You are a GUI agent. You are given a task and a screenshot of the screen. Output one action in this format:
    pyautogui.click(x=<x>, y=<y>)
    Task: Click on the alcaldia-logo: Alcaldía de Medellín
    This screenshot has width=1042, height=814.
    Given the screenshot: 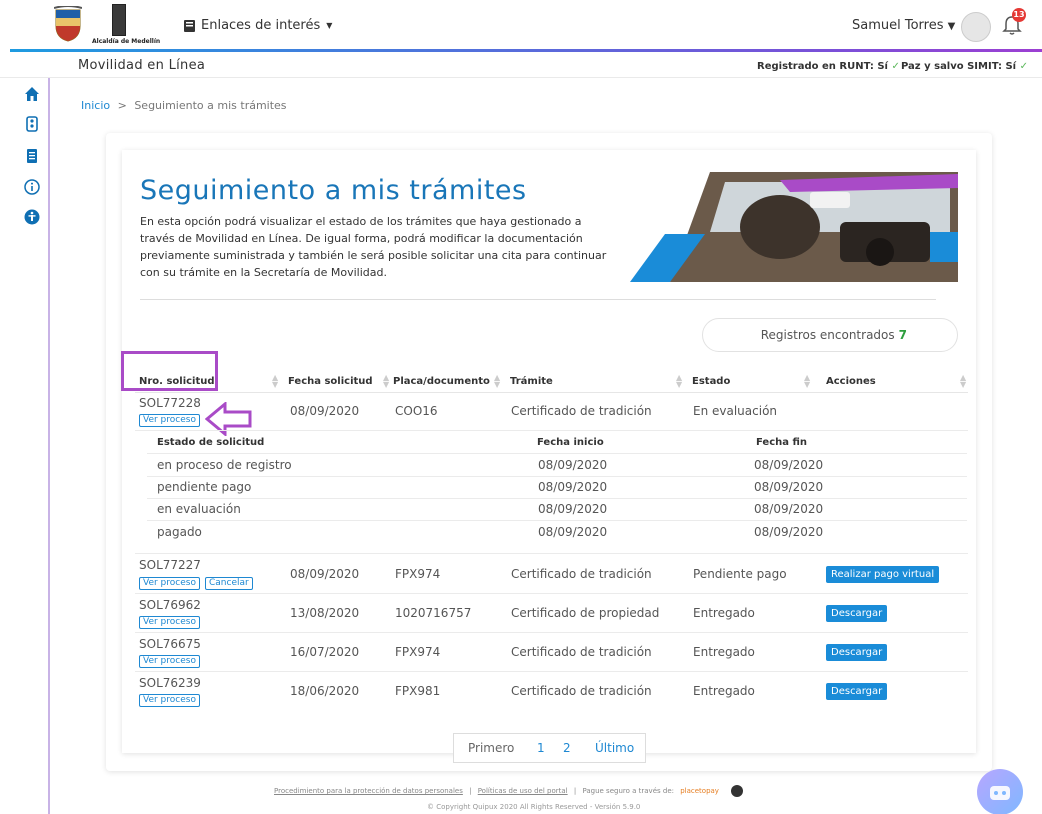 What is the action you would take?
    pyautogui.click(x=126, y=25)
    